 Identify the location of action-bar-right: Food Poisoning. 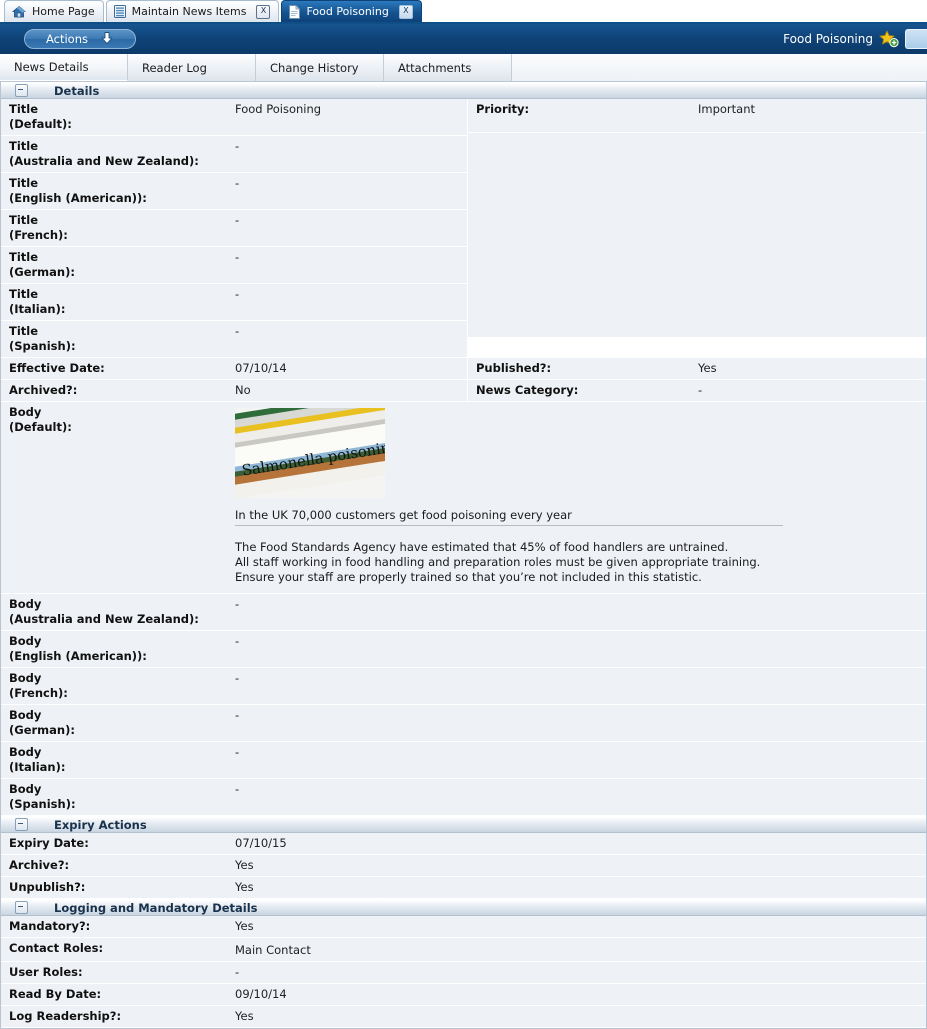
(855, 39).